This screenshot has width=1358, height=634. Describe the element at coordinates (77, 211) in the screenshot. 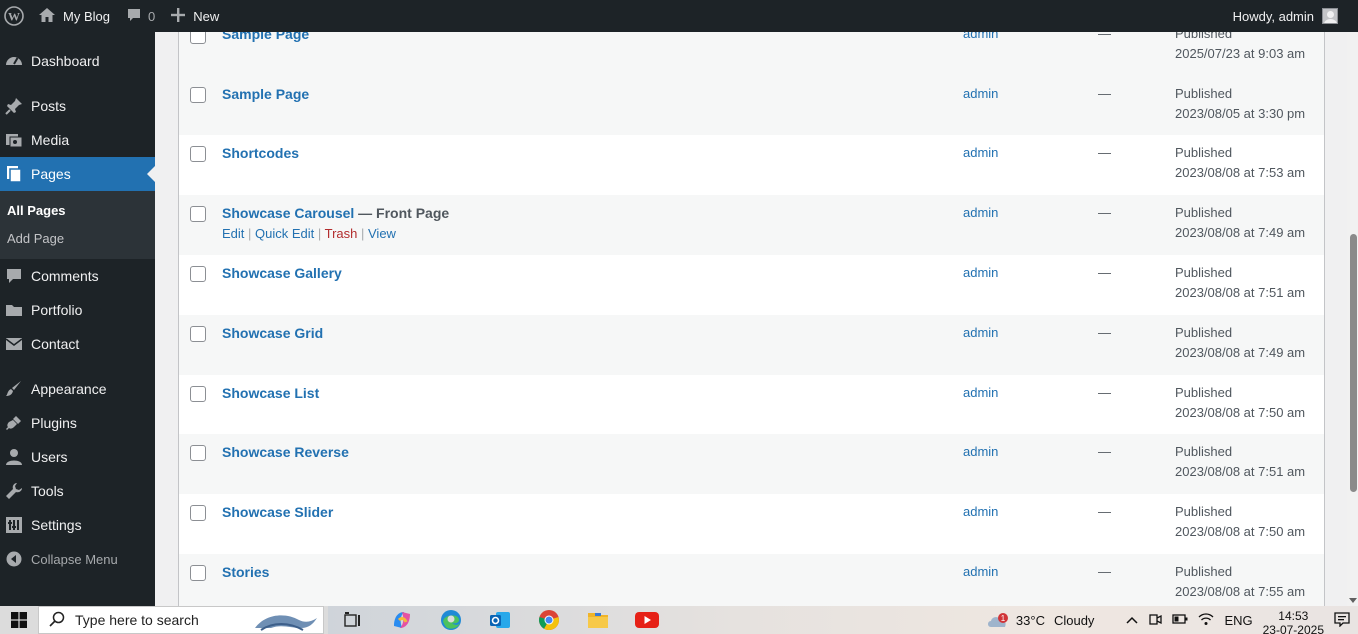

I see `submenu-all-pages: All Pages` at that location.